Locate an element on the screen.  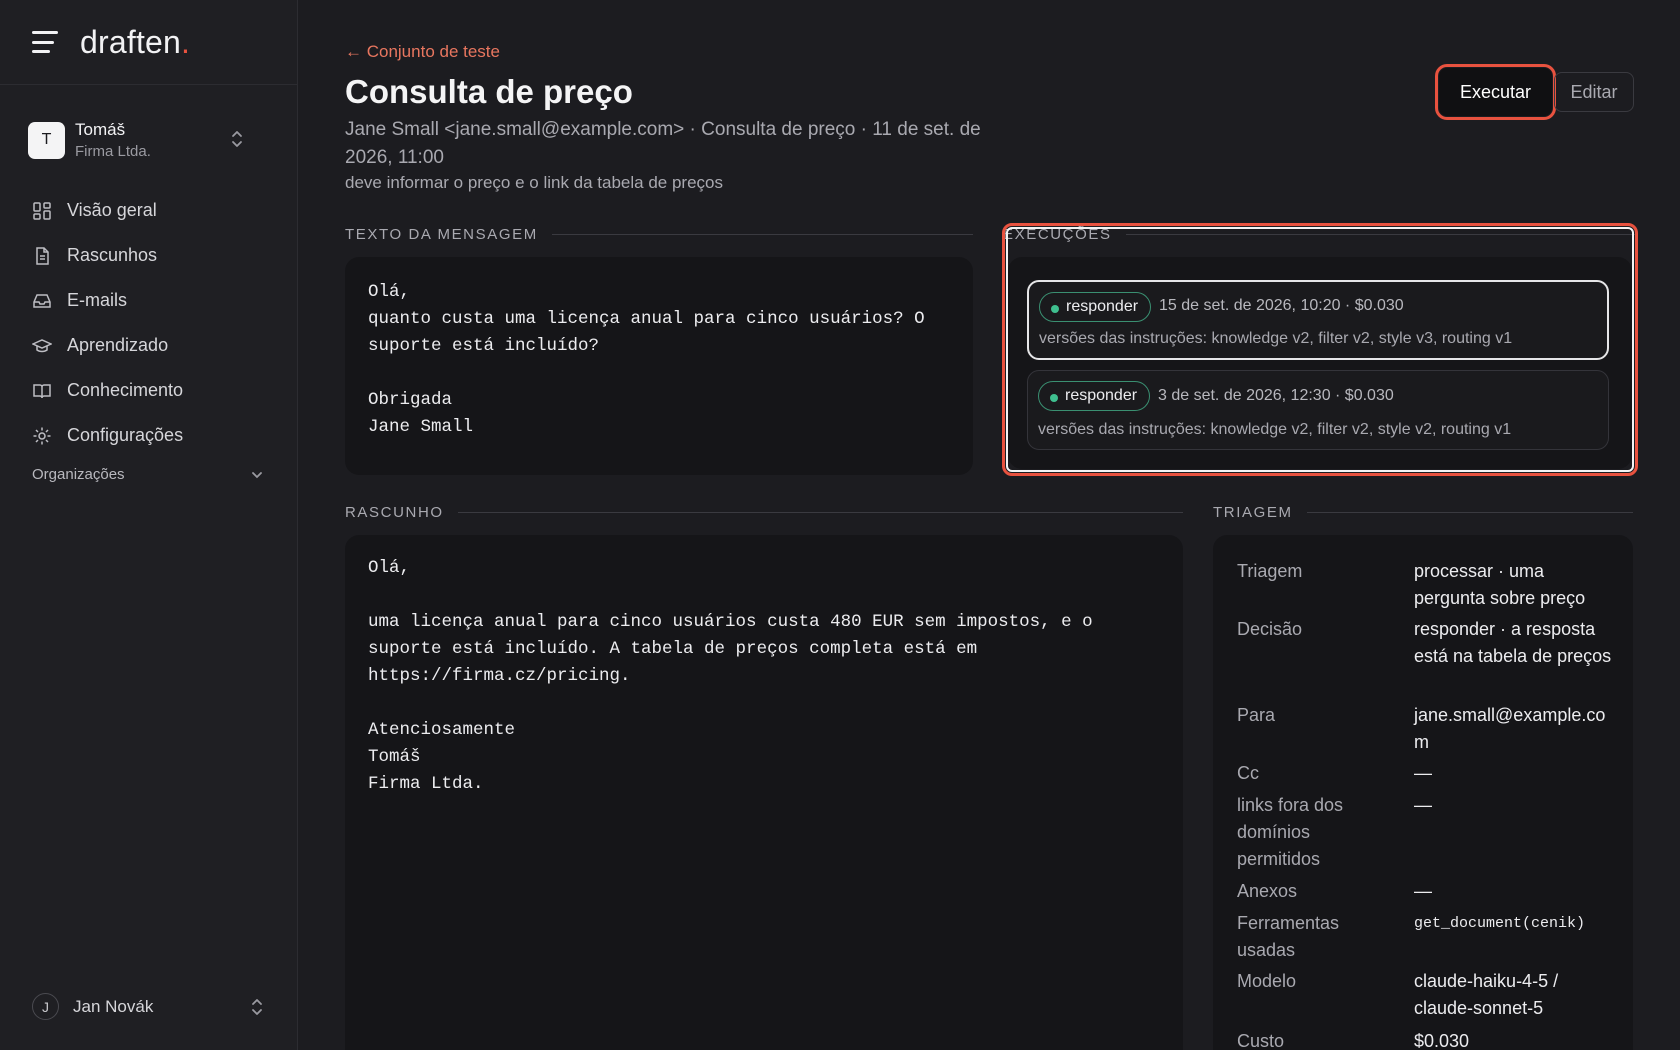
book-icon is located at coordinates (42, 390).